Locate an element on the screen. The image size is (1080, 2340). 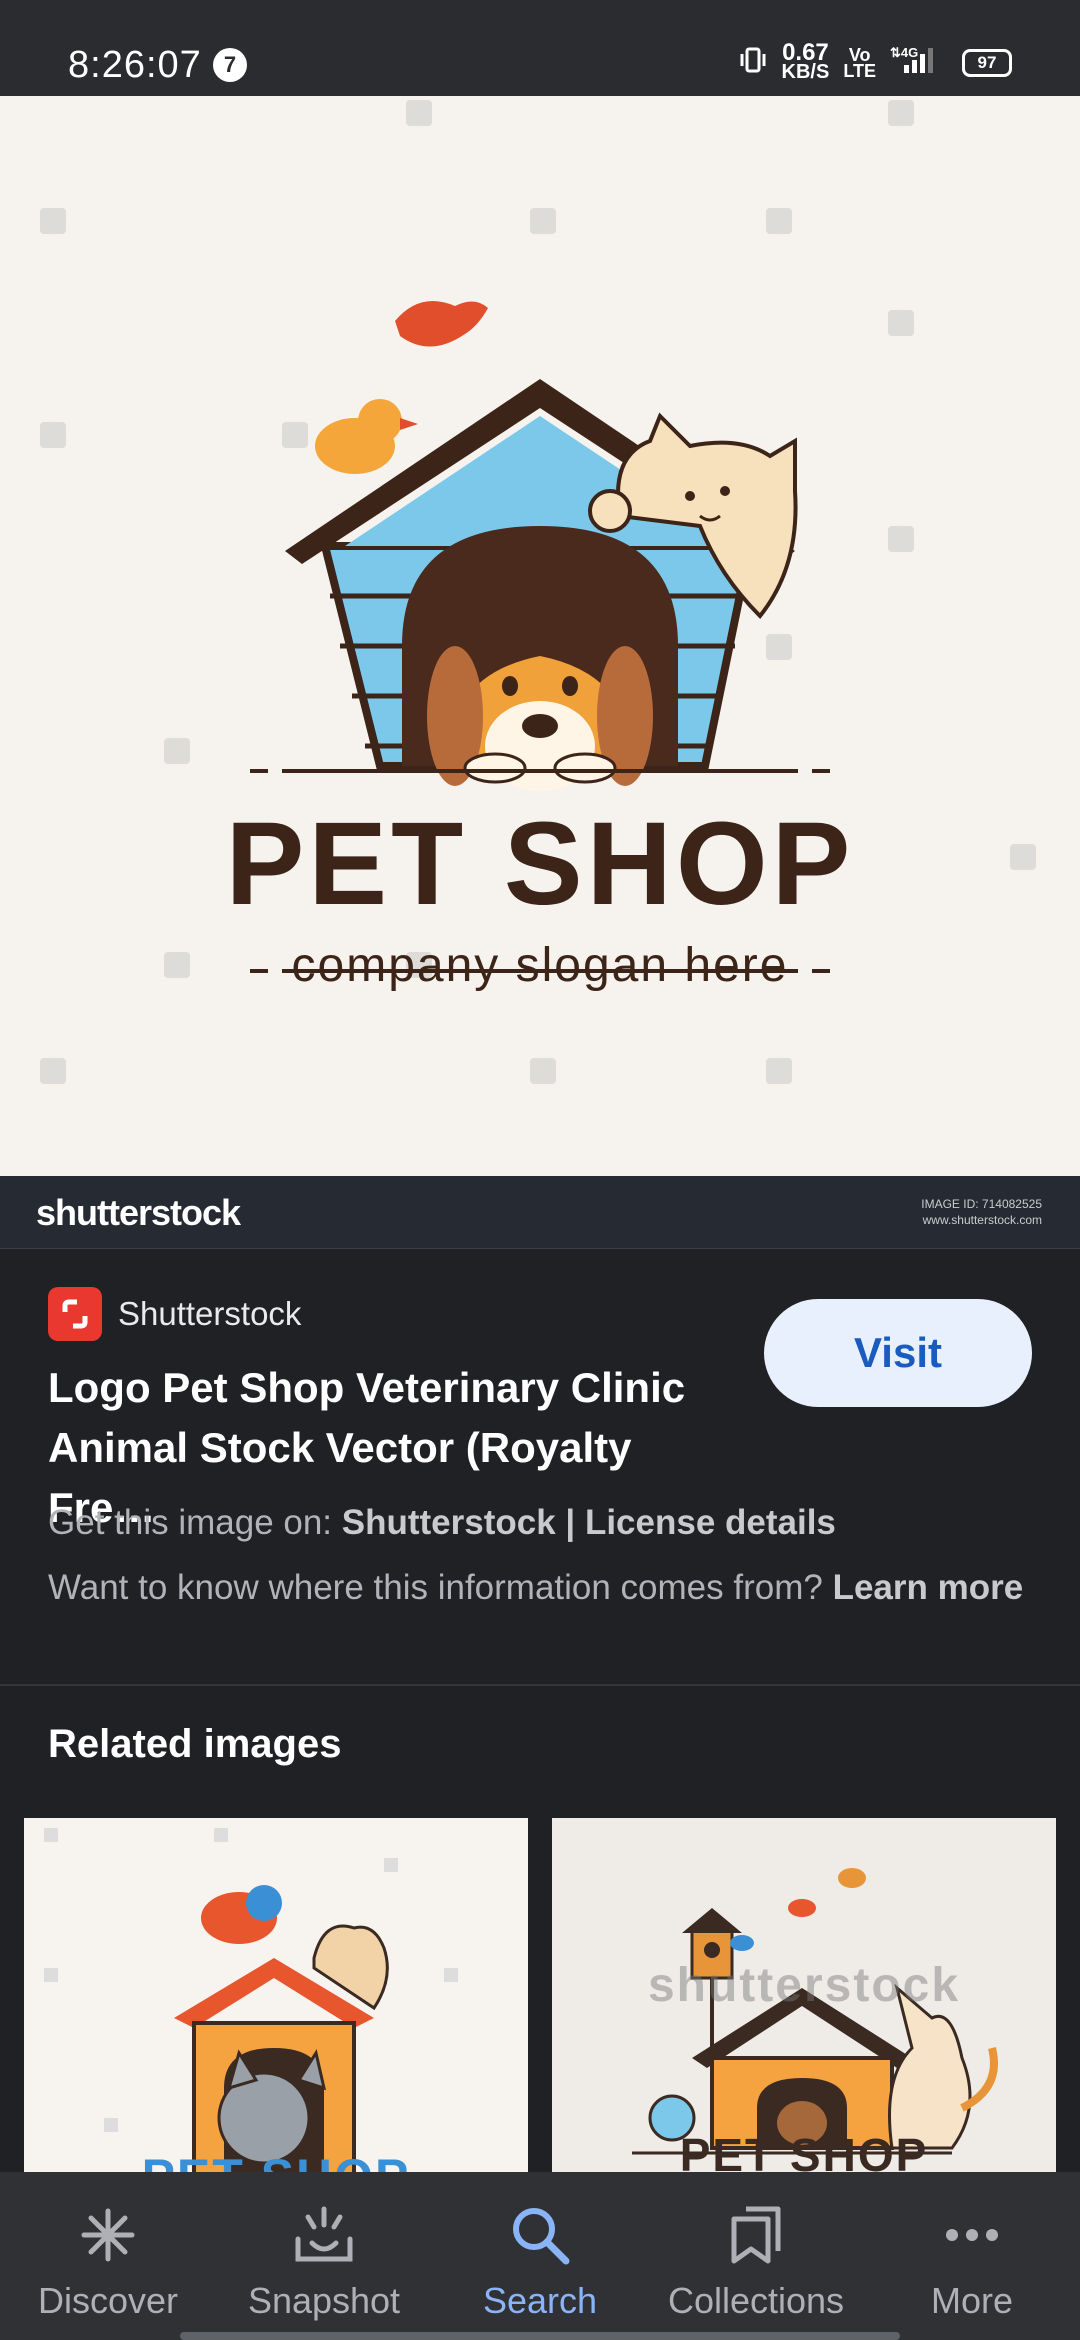
status-icons: 0.67 KB/S Vo LTE ⇅4G 97 is located at coordinates (875, 61).